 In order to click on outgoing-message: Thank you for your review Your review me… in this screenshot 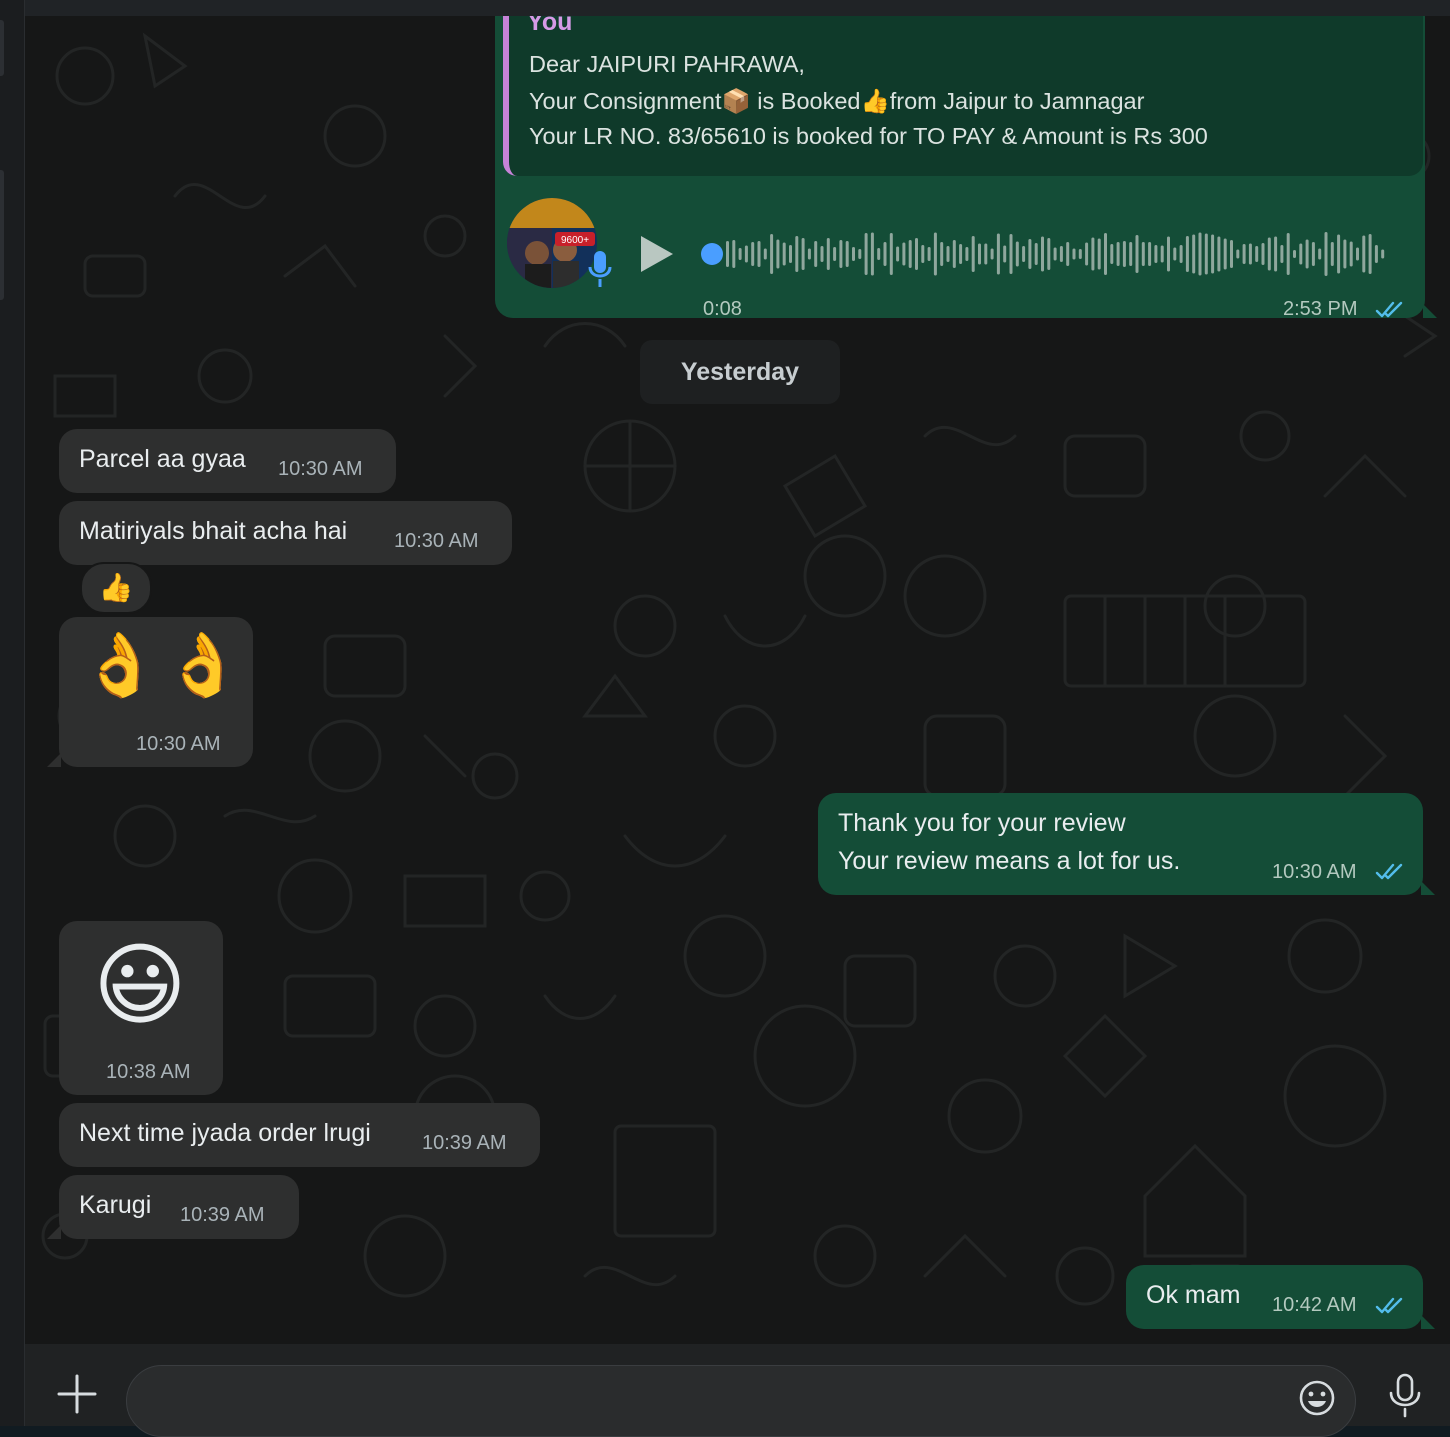, I will do `click(1120, 844)`.